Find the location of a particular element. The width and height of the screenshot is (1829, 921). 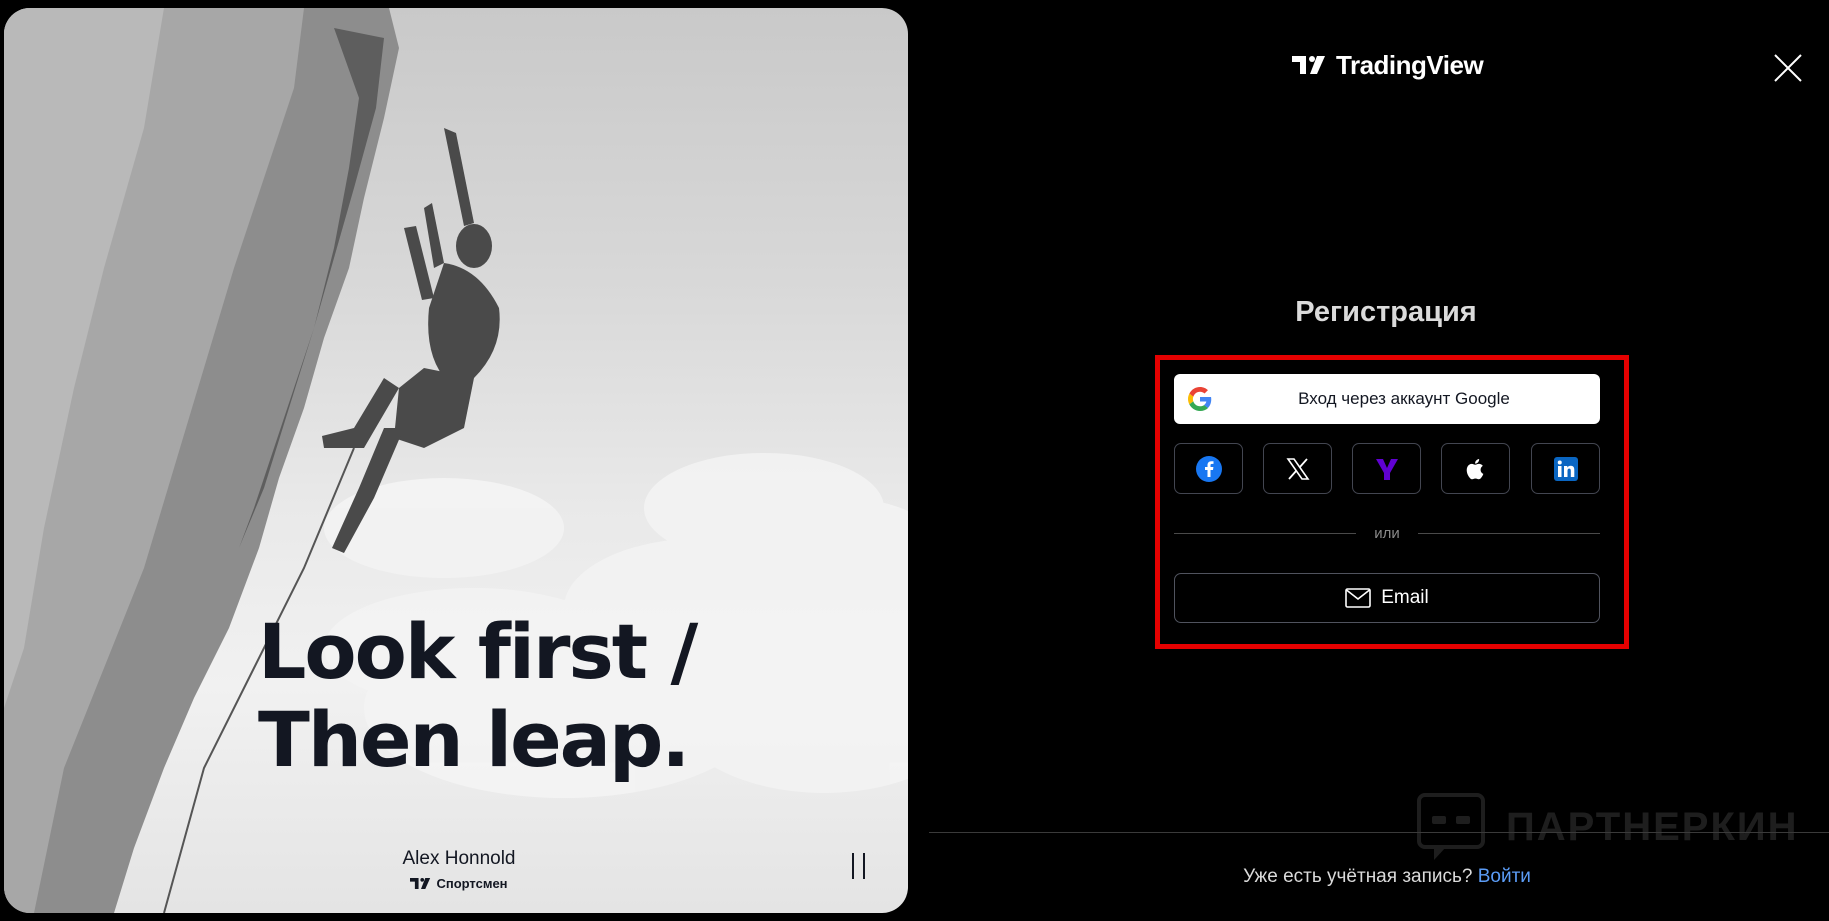

linkedin-icon is located at coordinates (1565, 468).